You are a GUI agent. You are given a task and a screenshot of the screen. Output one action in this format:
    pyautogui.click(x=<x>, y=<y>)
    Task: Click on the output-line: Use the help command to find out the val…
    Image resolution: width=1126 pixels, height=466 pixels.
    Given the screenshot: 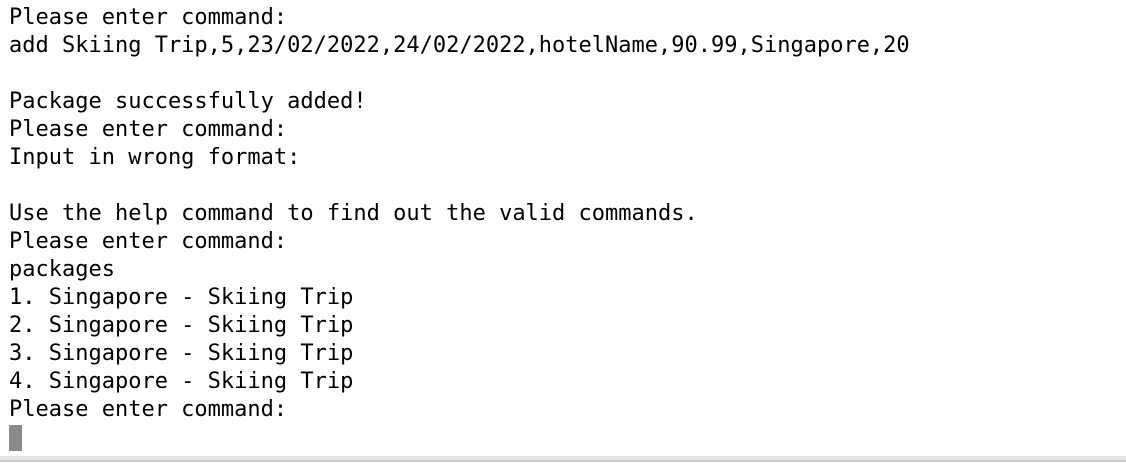 What is the action you would take?
    pyautogui.click(x=353, y=213)
    